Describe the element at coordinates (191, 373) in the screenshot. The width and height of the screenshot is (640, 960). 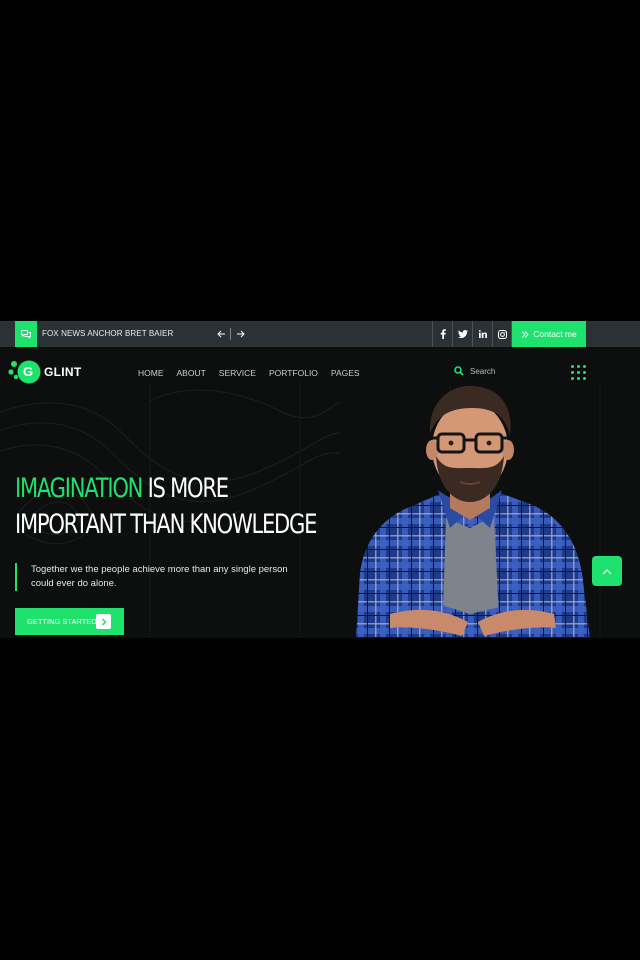
I see `nav-item-about: ABOUT` at that location.